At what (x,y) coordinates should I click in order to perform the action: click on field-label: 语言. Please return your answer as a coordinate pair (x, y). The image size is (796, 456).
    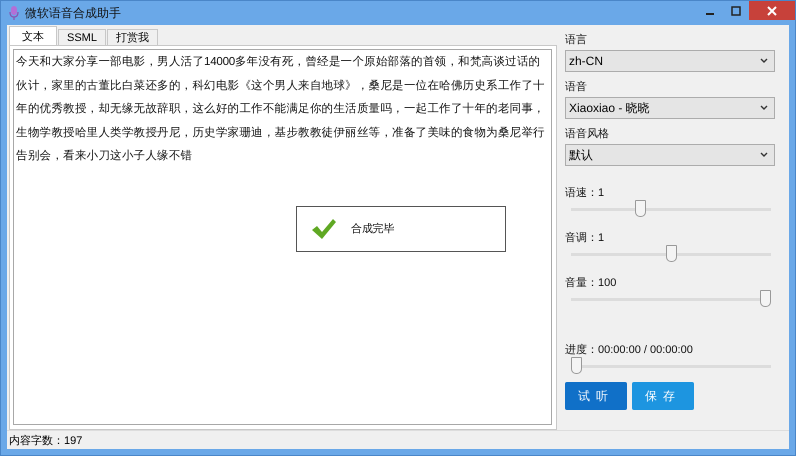
    Looking at the image, I should click on (576, 40).